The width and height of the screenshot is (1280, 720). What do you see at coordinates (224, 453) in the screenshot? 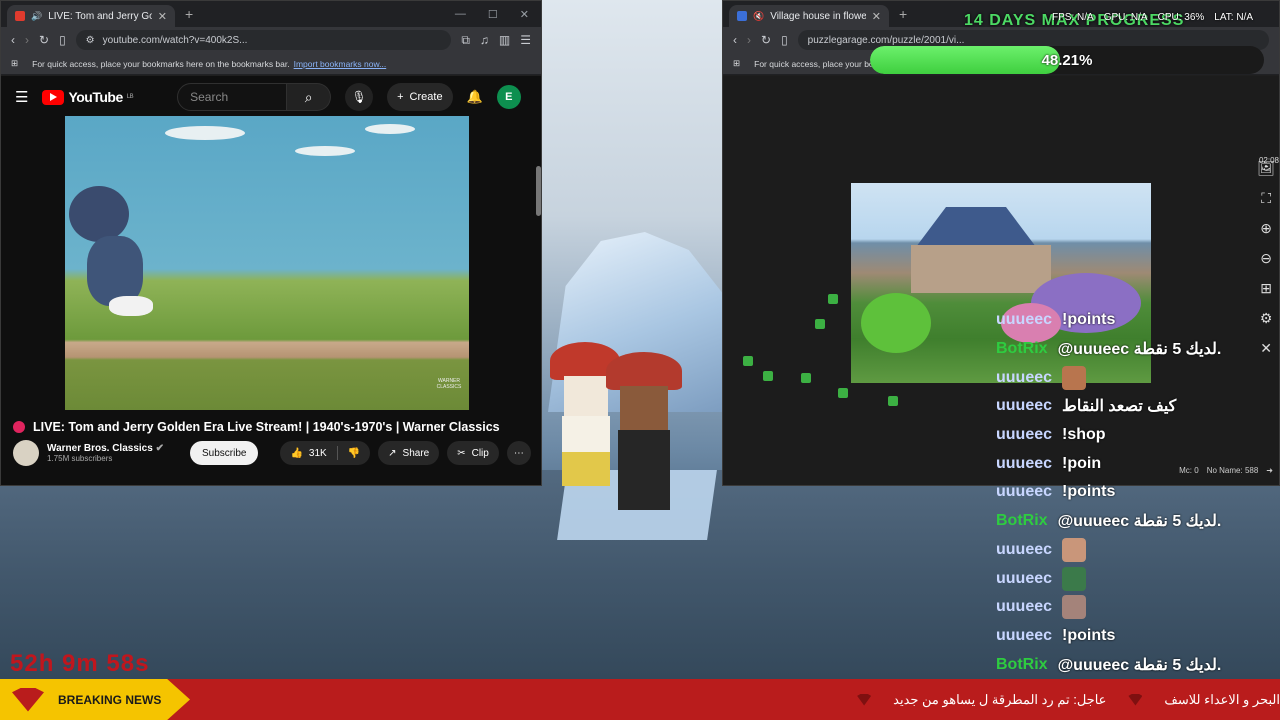
I see `subscribe-button: Subscribe` at bounding box center [224, 453].